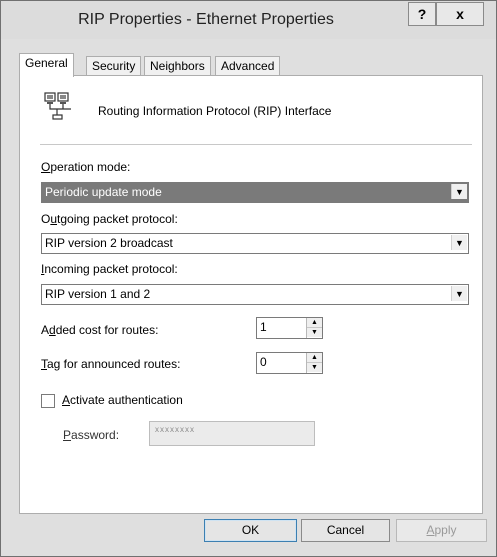 The height and width of the screenshot is (557, 497). Describe the element at coordinates (45, 330) in the screenshot. I see `label-part: A` at that location.